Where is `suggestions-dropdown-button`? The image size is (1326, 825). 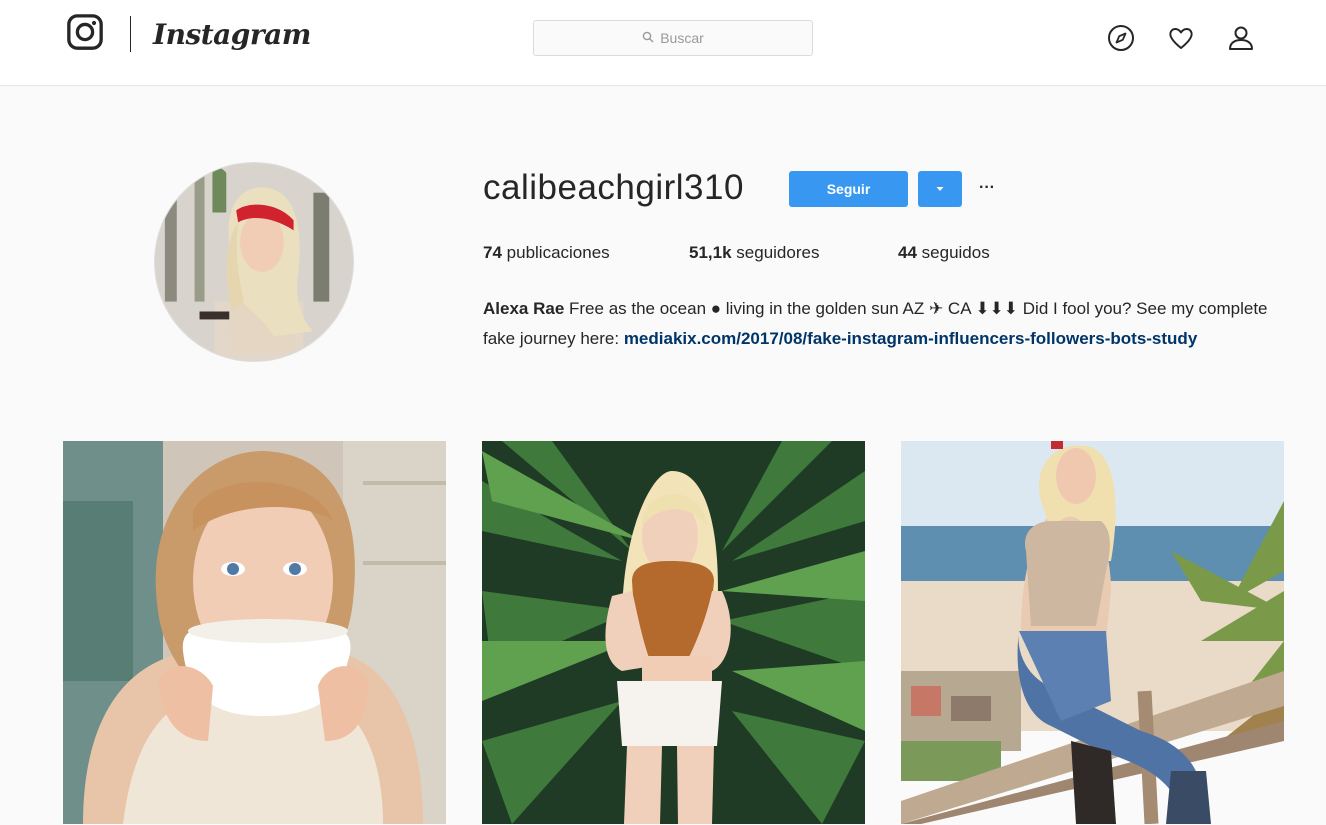 suggestions-dropdown-button is located at coordinates (940, 189).